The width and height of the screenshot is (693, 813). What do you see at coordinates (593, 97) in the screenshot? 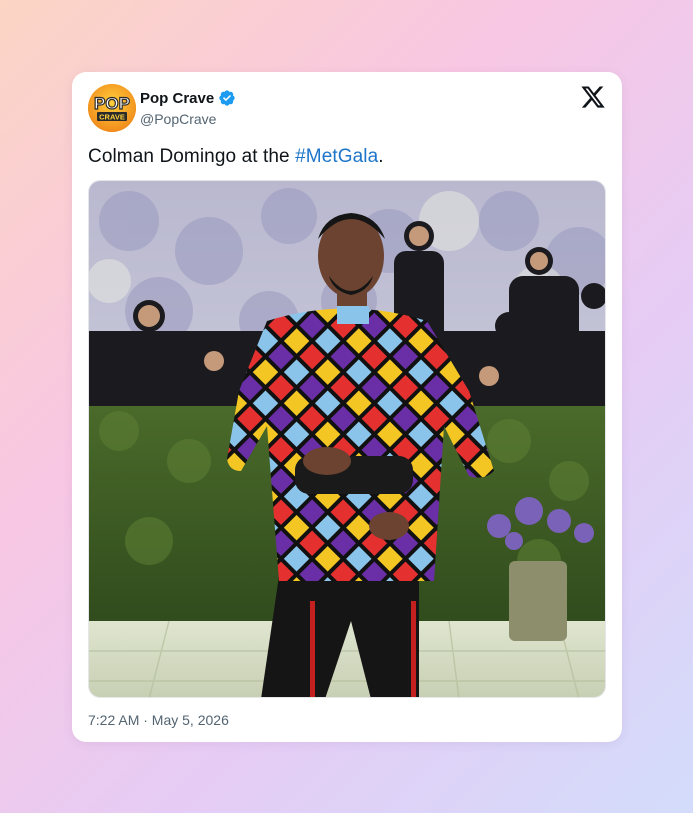
I see `x-logo-icon` at bounding box center [593, 97].